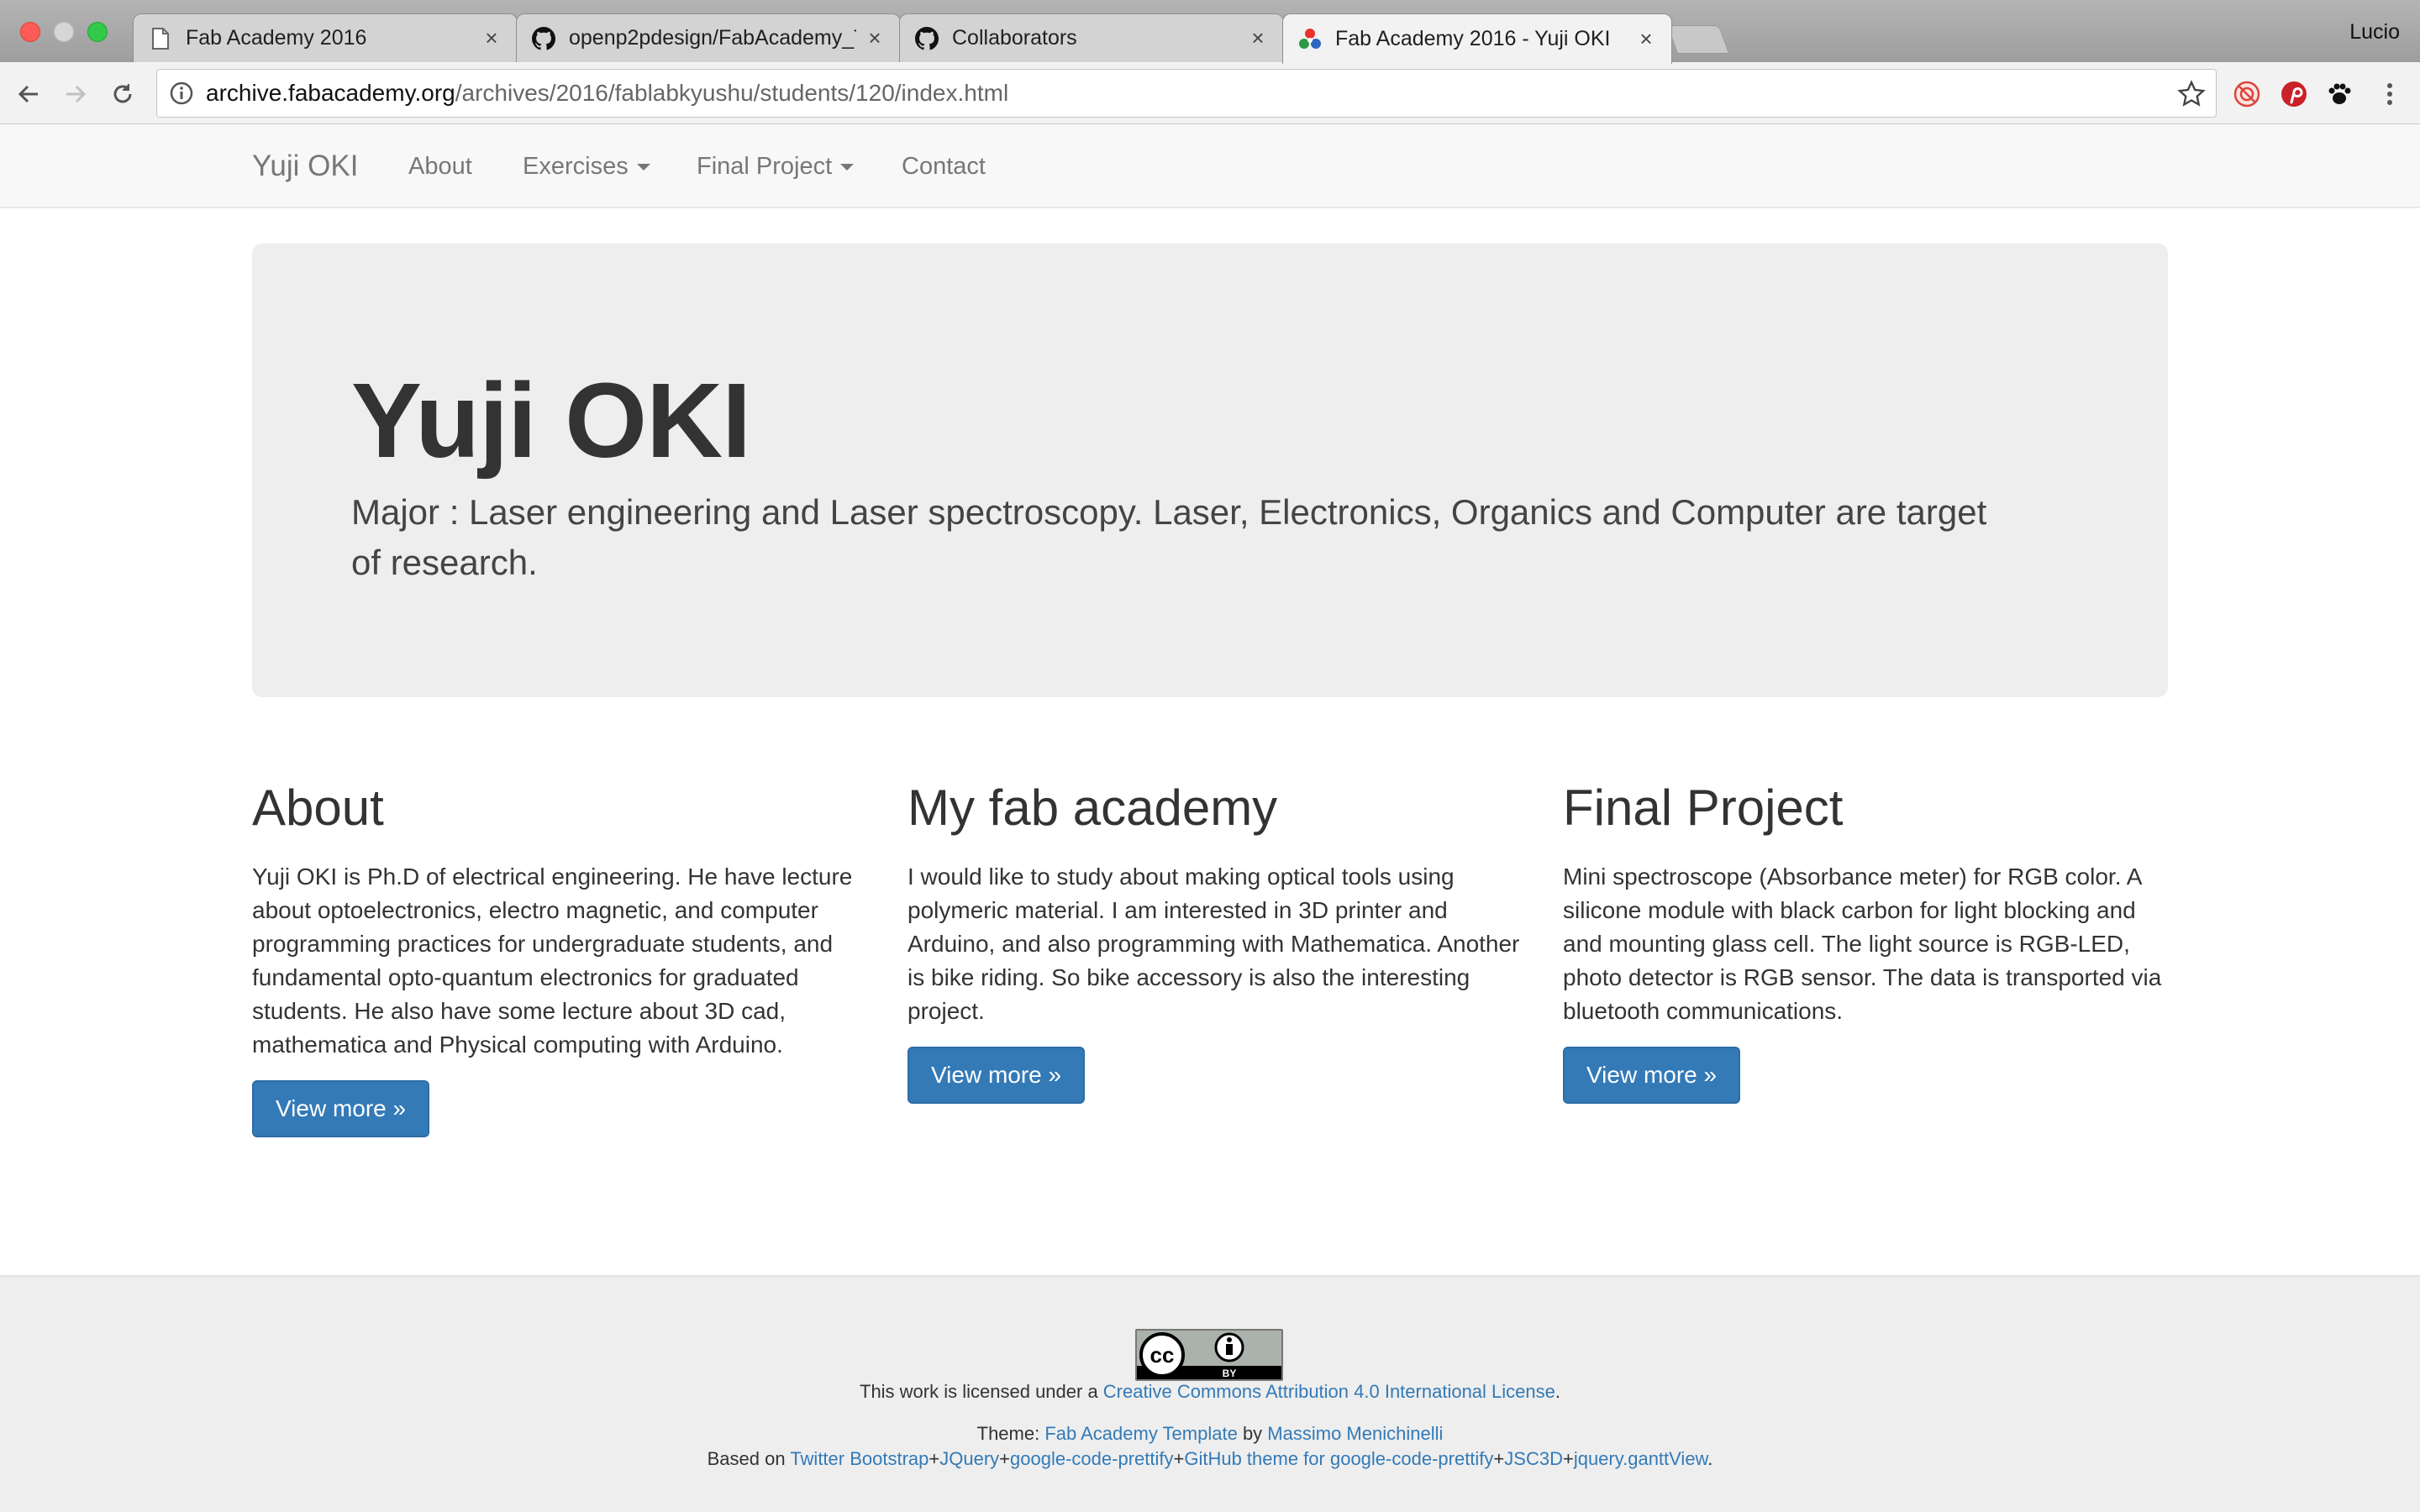  What do you see at coordinates (2339, 94) in the screenshot?
I see `extension-paw-icon` at bounding box center [2339, 94].